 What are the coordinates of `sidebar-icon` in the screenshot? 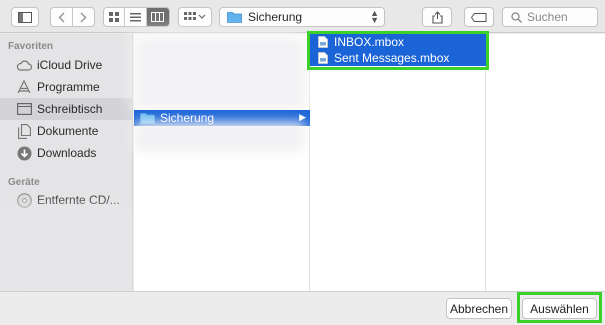 It's located at (25, 17).